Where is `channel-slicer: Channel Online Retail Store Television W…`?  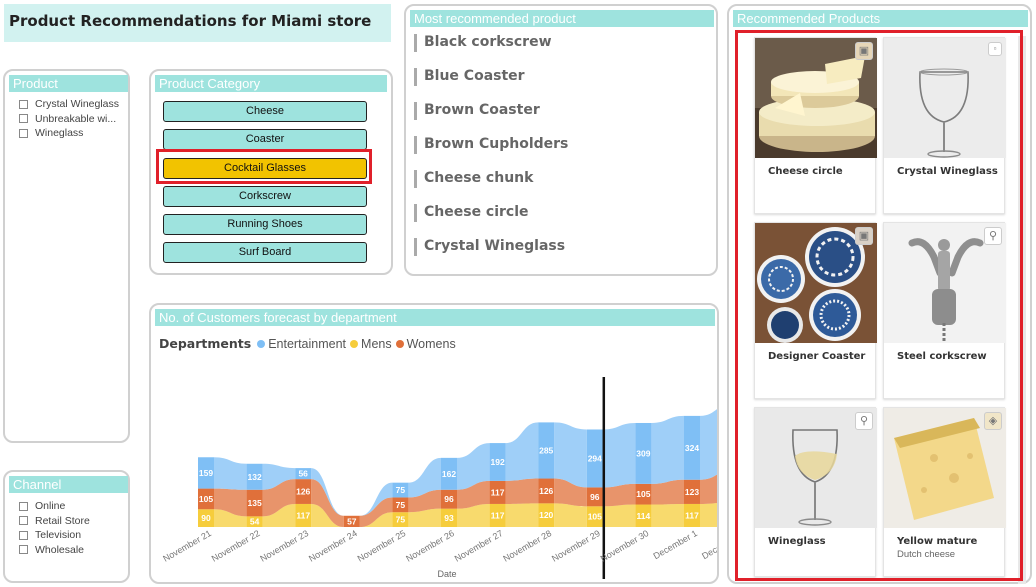 channel-slicer: Channel Online Retail Store Television W… is located at coordinates (66, 526).